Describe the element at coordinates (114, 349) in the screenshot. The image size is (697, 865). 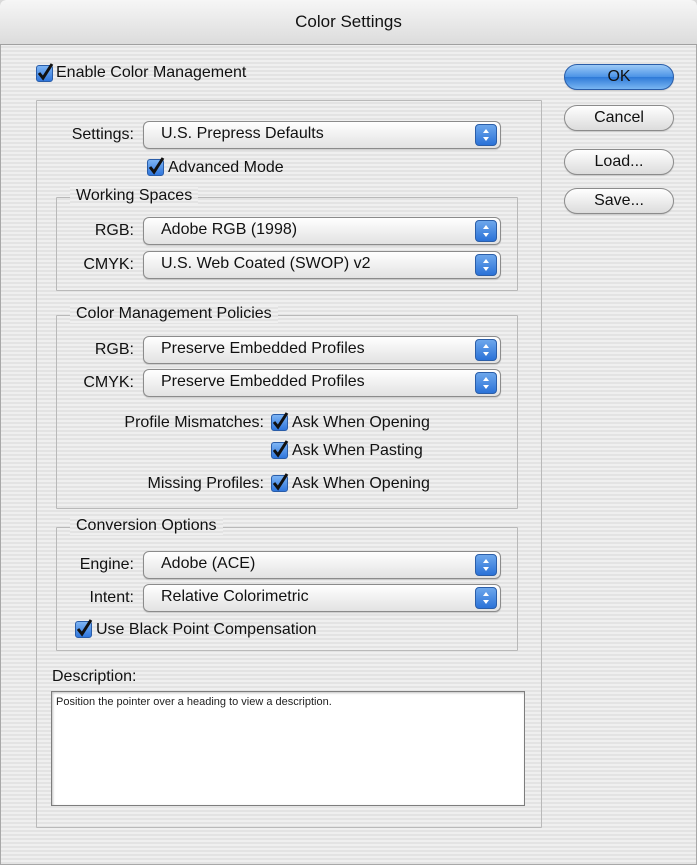
I see `policies-rgb-label: RGB:` at that location.